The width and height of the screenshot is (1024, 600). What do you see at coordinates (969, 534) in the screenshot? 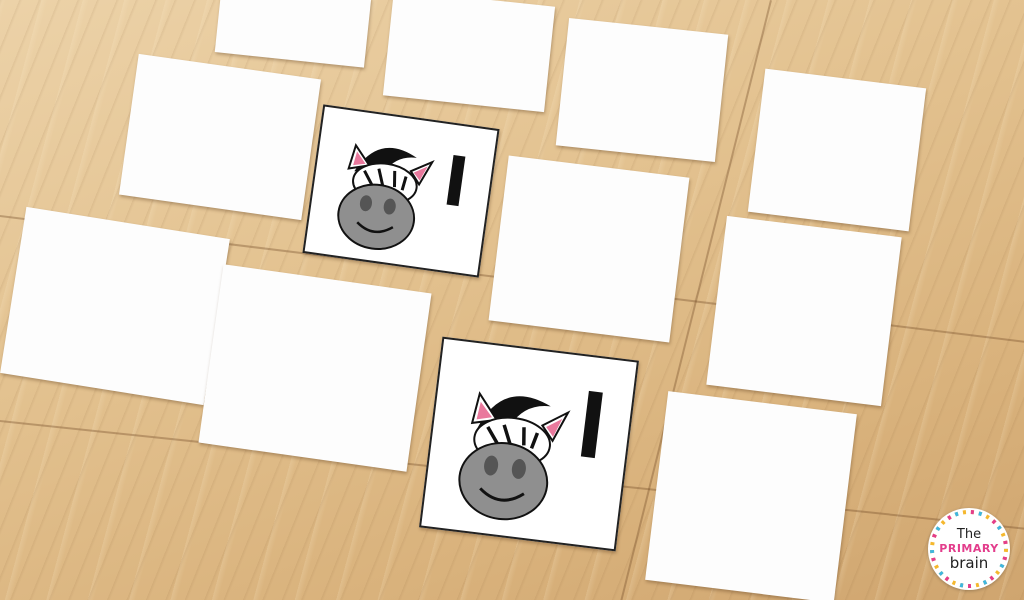
I see `logo-line-the: The` at bounding box center [969, 534].